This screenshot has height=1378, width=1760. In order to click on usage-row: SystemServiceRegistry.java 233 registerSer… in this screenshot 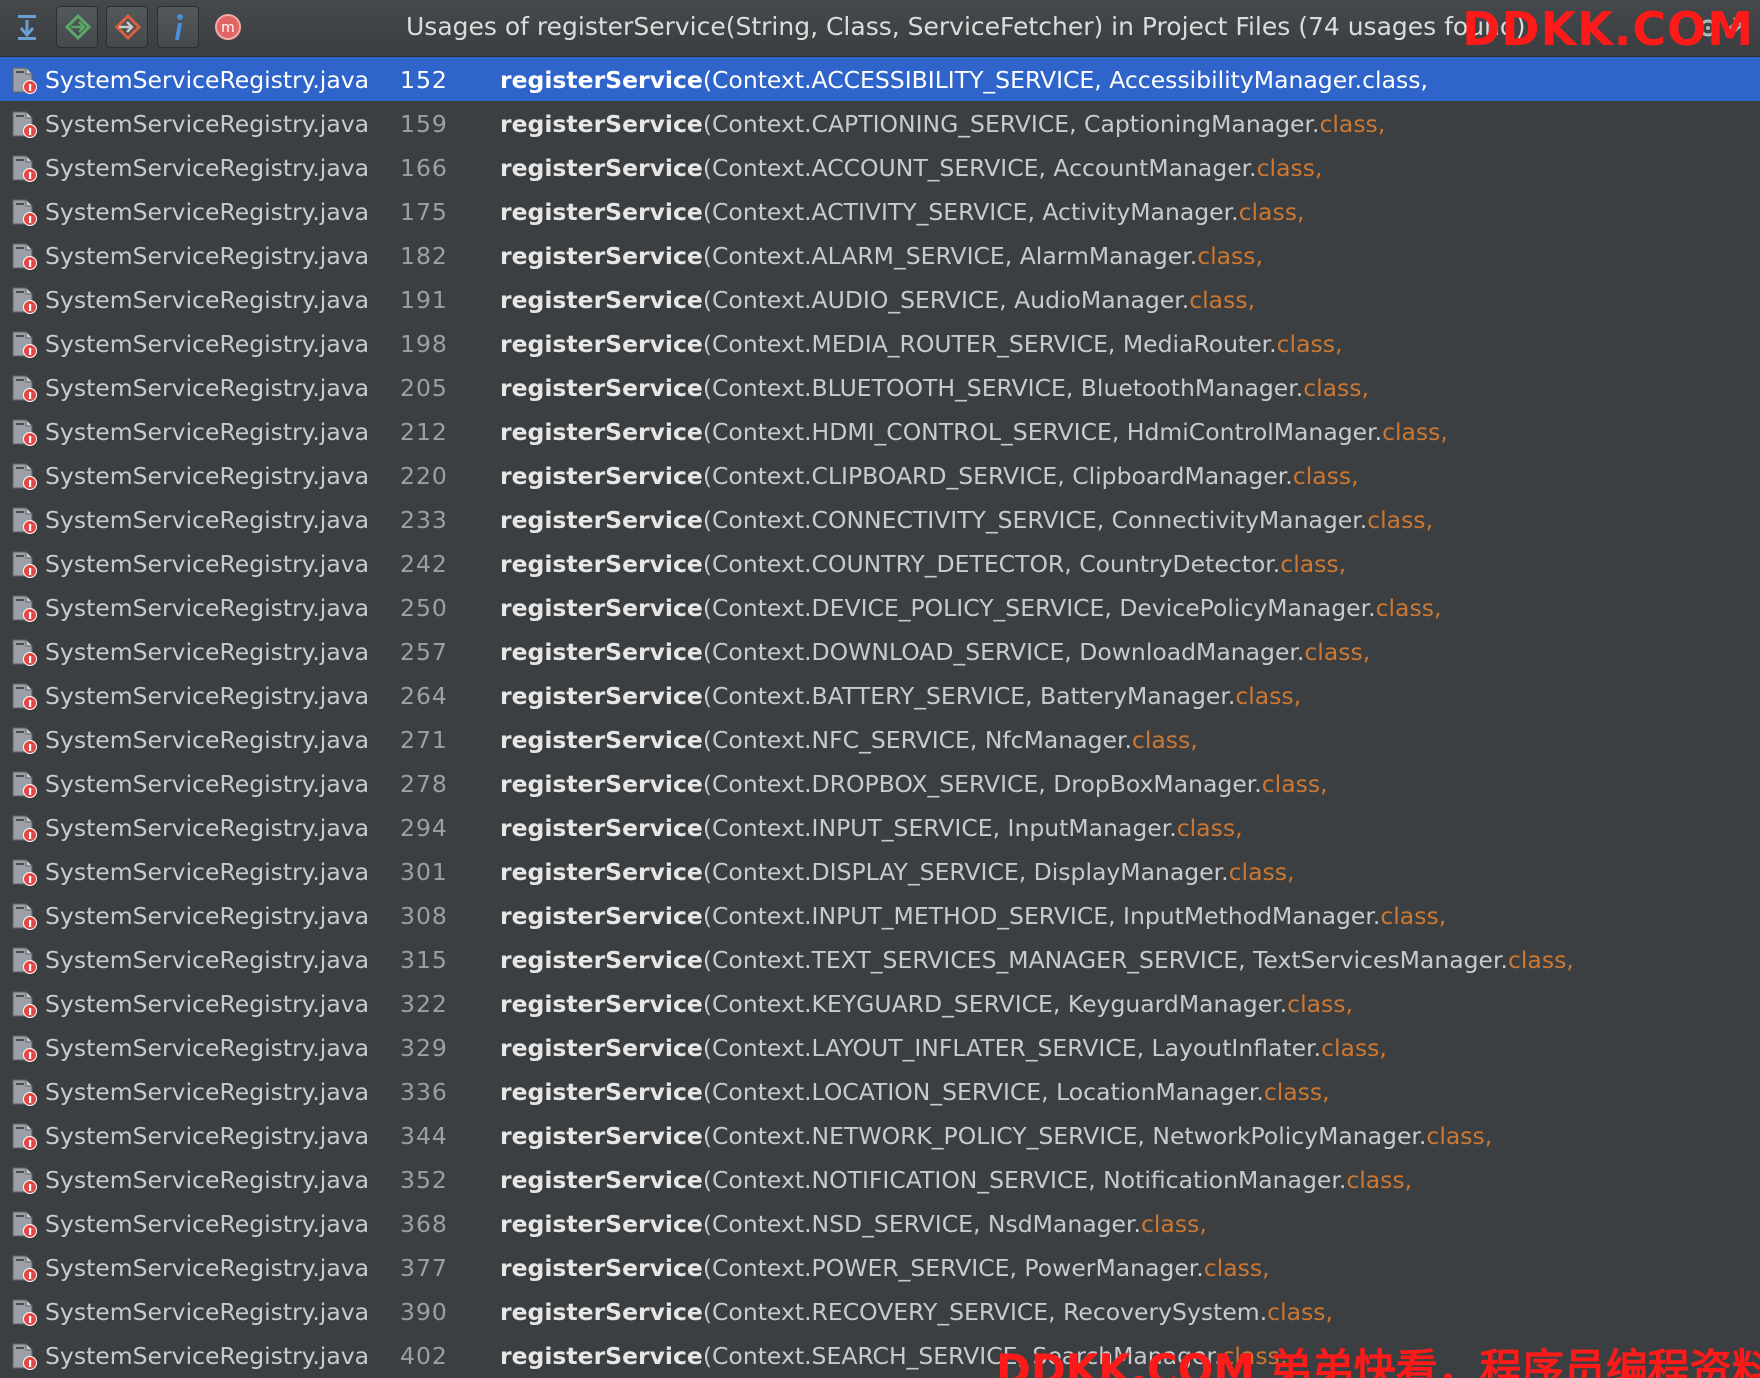, I will do `click(880, 519)`.